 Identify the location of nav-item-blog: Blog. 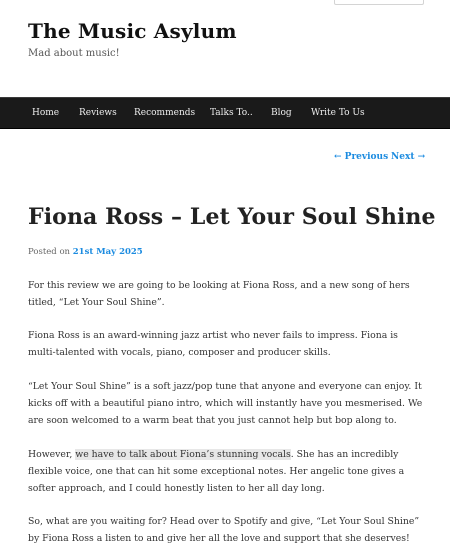
(281, 113).